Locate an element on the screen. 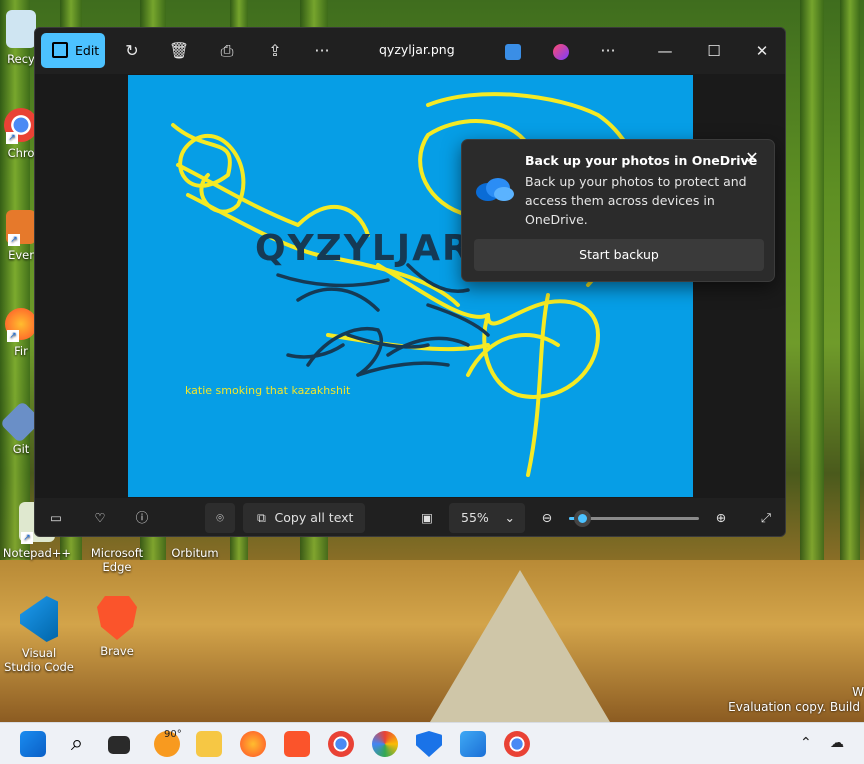 The image size is (864, 764). delete-icon: 🗑 is located at coordinates (179, 50).